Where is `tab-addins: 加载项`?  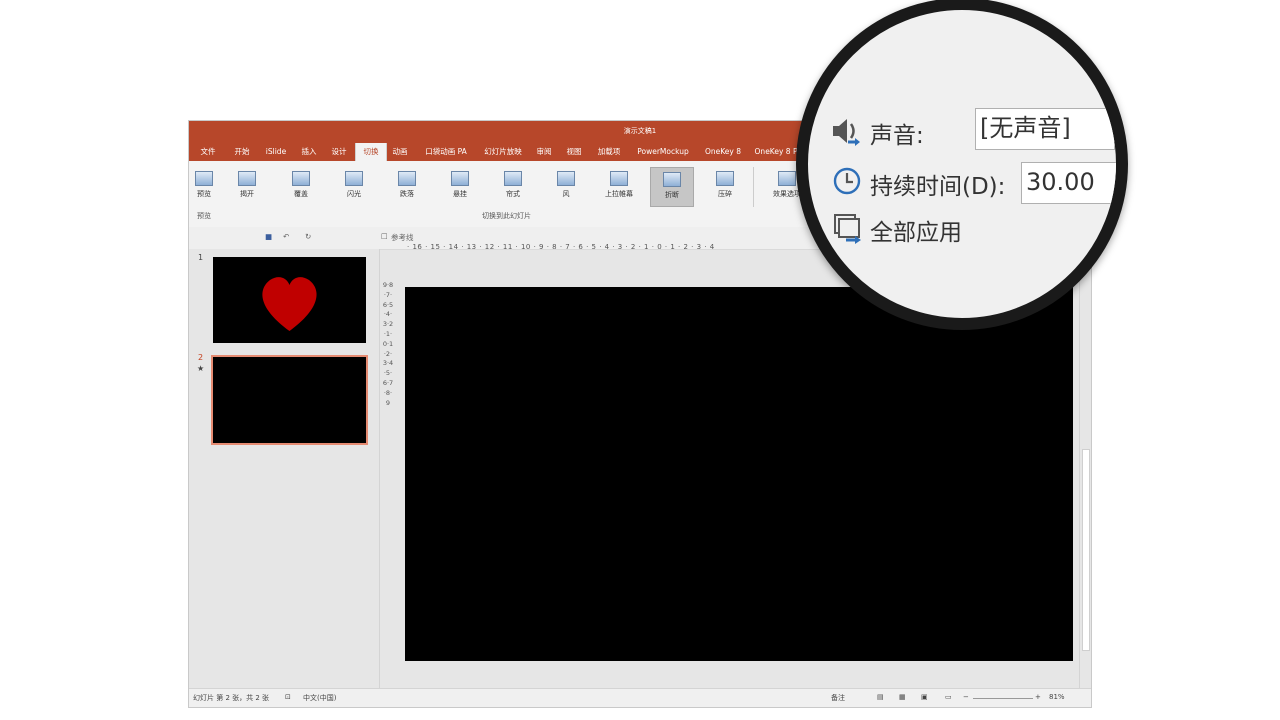 tab-addins: 加载项 is located at coordinates (609, 152).